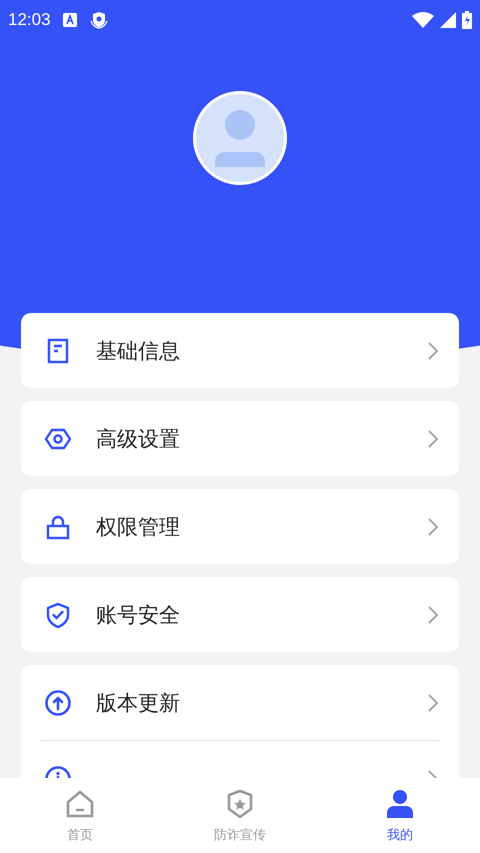  Describe the element at coordinates (249, 614) in the screenshot. I see `menu-item-label: 账号安全` at that location.